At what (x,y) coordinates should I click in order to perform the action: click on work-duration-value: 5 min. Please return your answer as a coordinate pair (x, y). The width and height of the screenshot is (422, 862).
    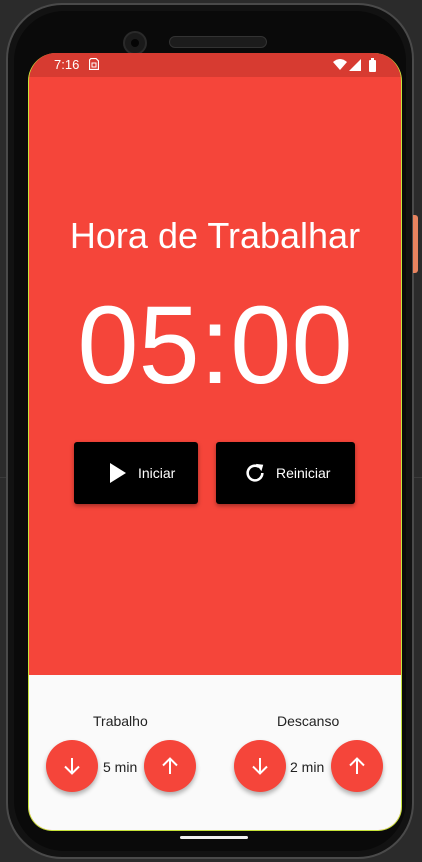
    Looking at the image, I should click on (120, 767).